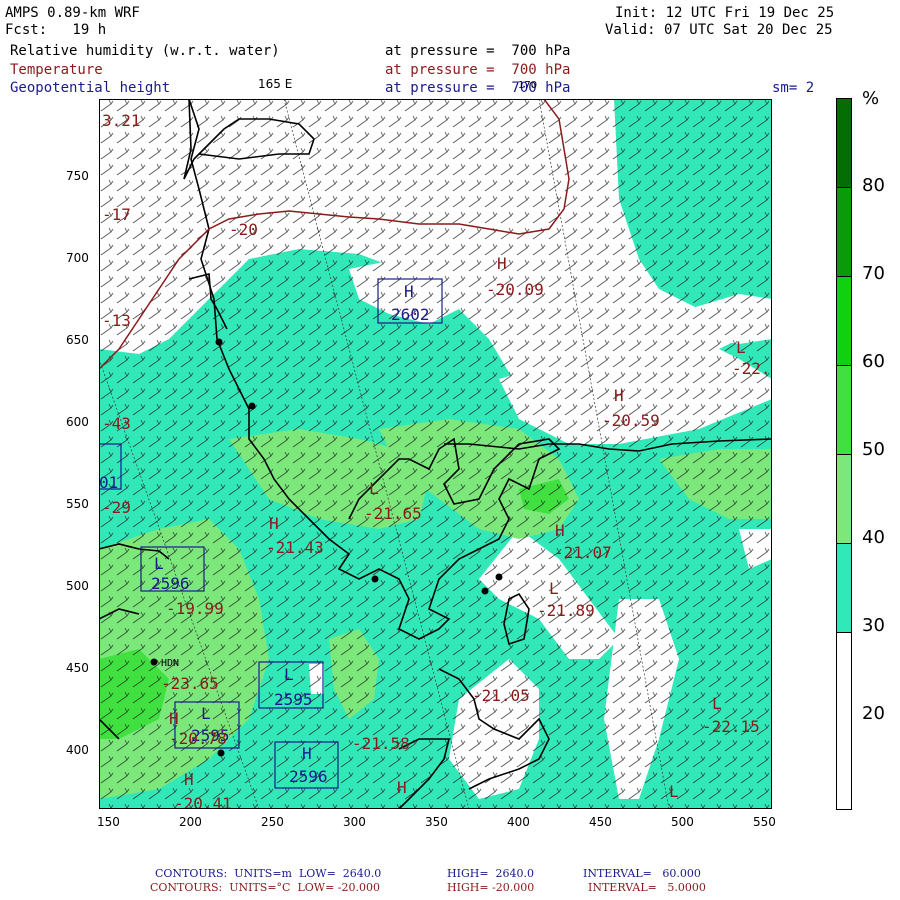 The width and height of the screenshot is (900, 900). What do you see at coordinates (731, 726) in the screenshot?
I see `temp-low-value-se: -22.15` at bounding box center [731, 726].